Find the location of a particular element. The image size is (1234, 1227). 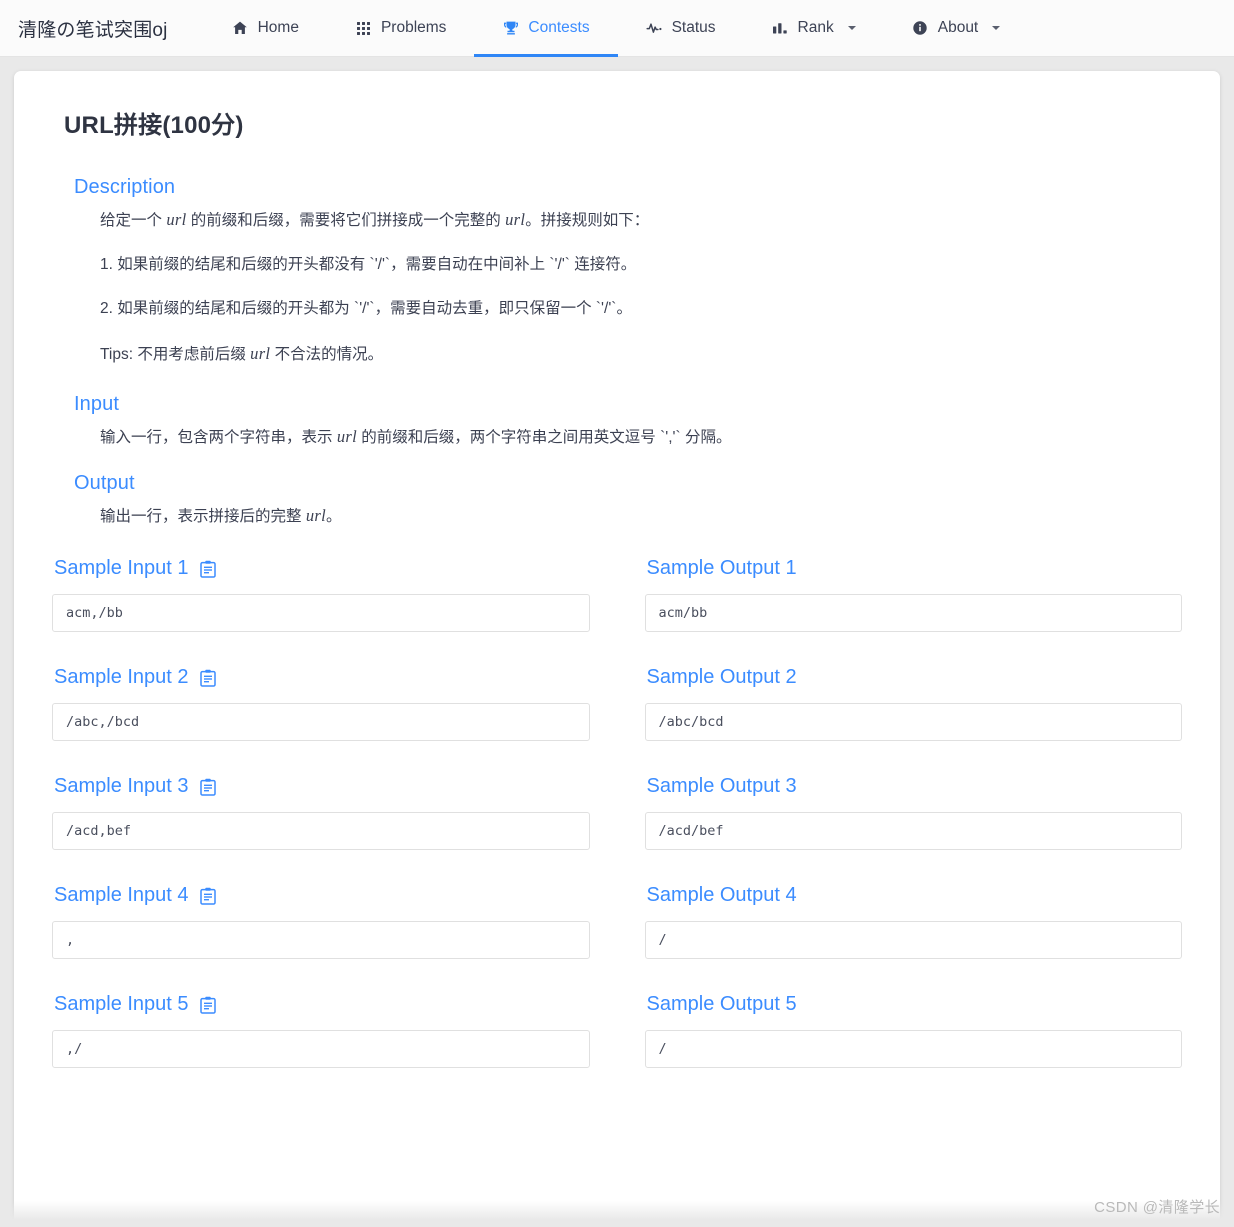

nav-item-problems: Problems is located at coordinates (400, 28).